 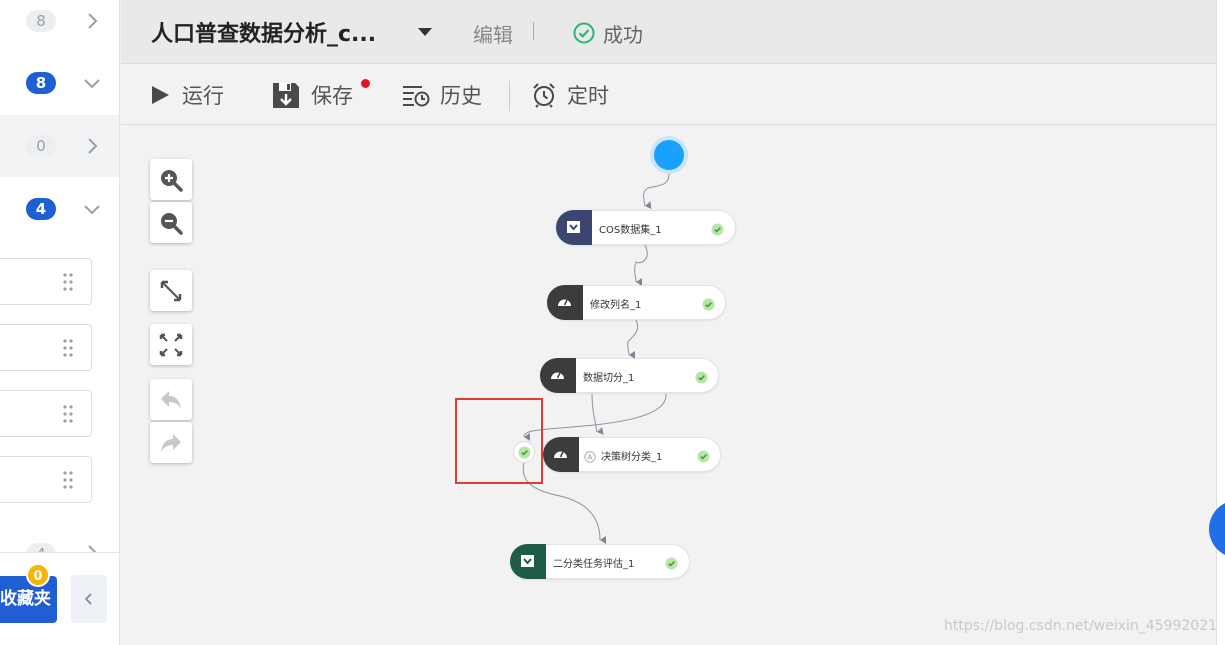 What do you see at coordinates (499, 441) in the screenshot?
I see `highlight-box` at bounding box center [499, 441].